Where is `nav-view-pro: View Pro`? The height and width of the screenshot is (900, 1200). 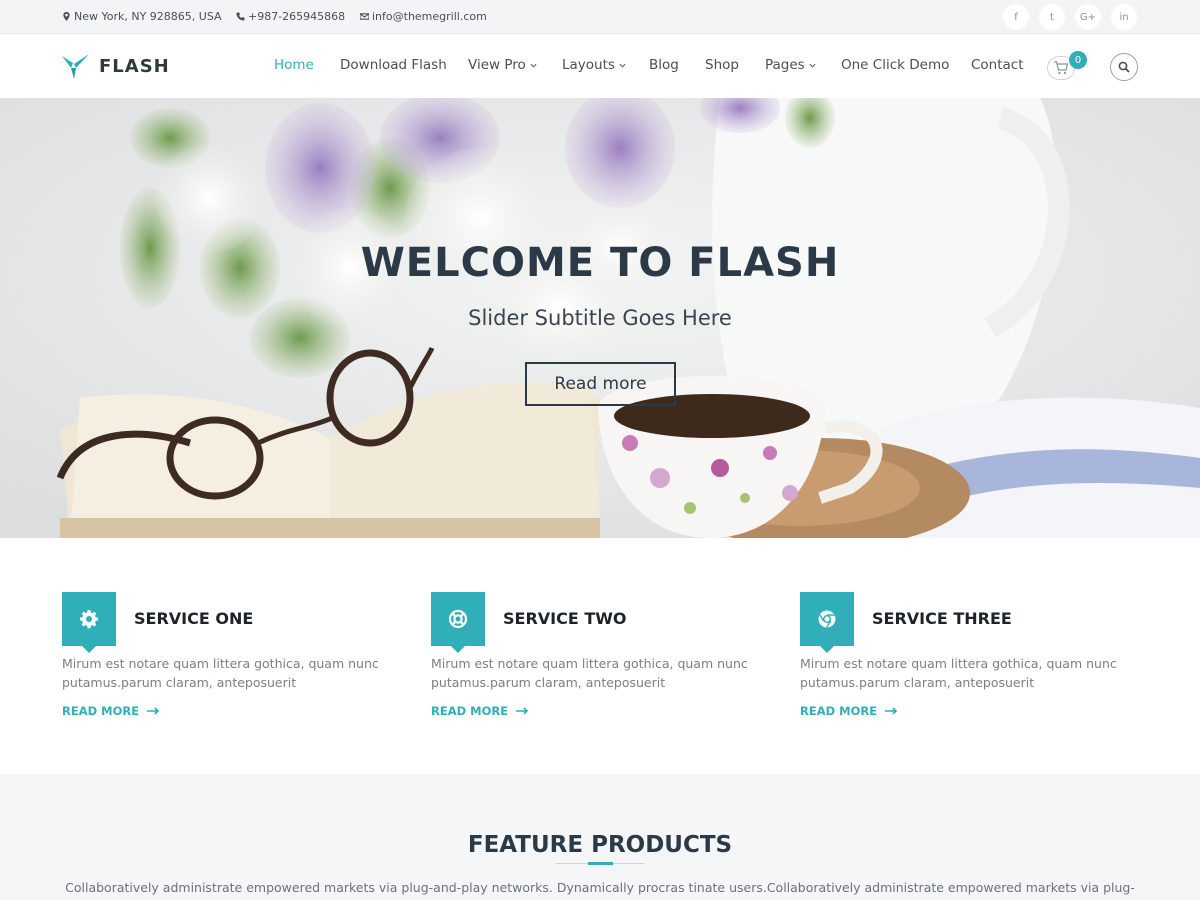 nav-view-pro: View Pro is located at coordinates (502, 65).